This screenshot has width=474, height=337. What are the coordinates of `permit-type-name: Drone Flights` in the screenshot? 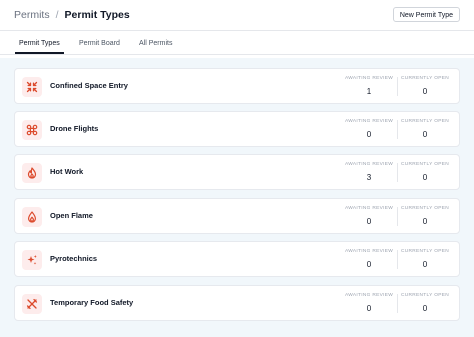 It's located at (74, 128).